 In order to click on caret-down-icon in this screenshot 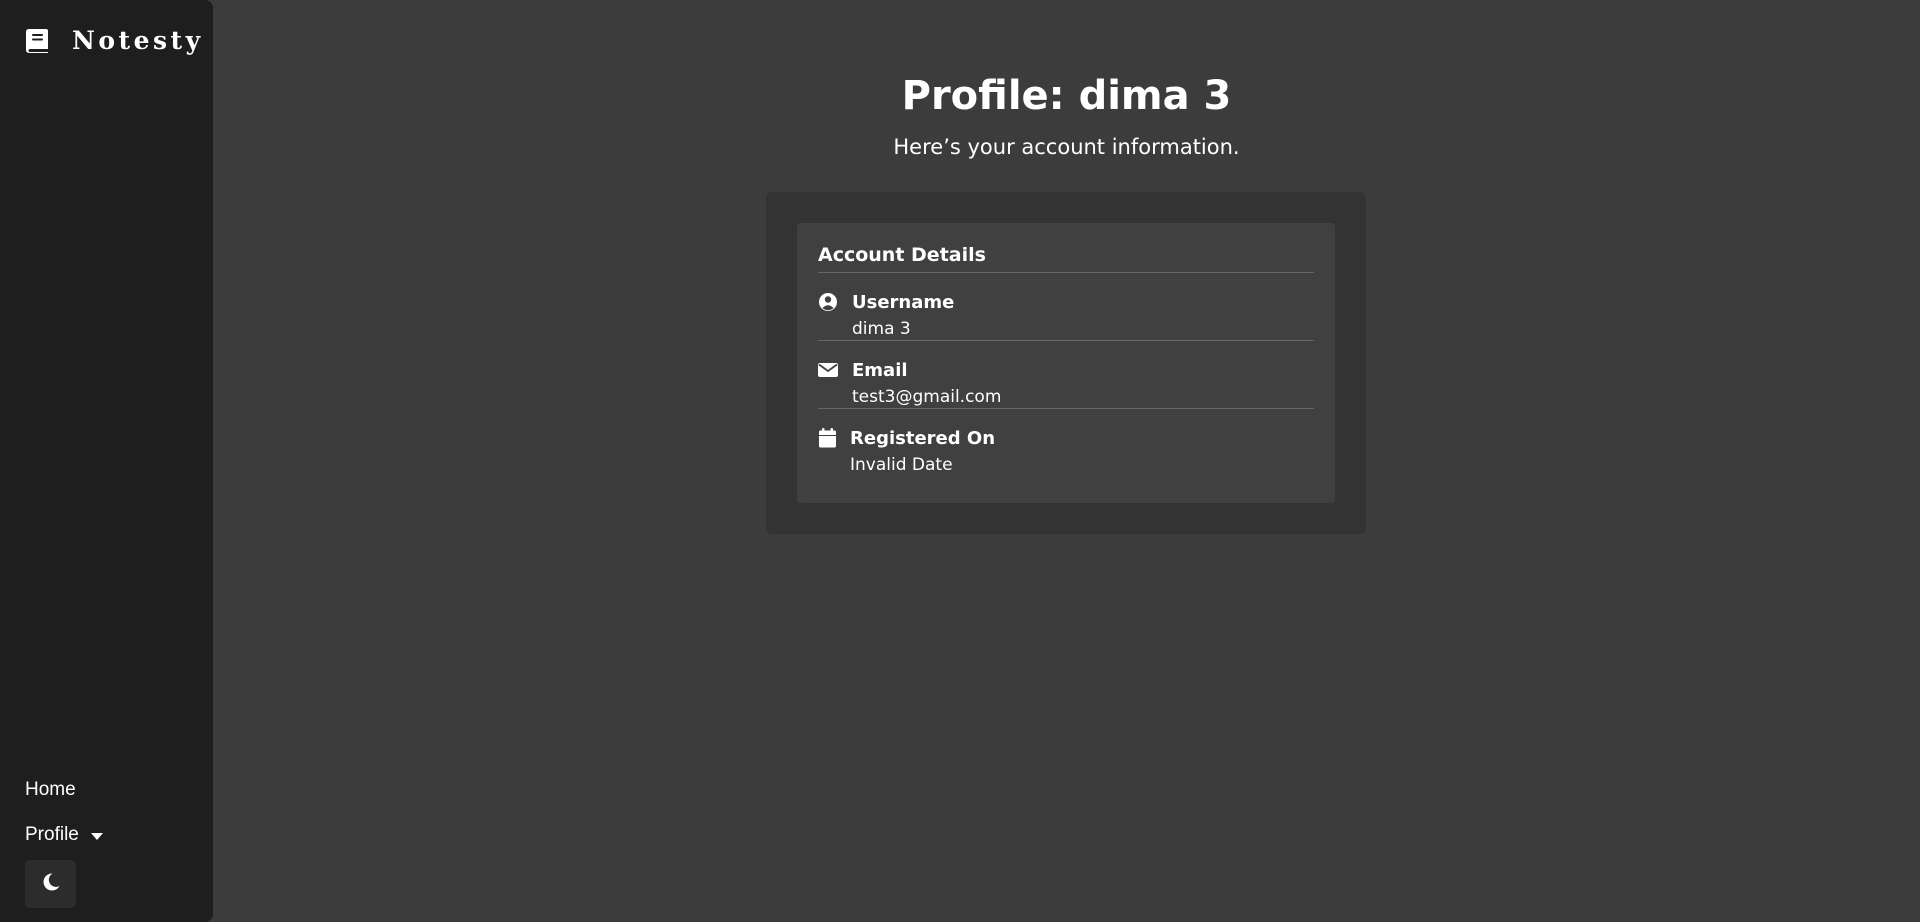, I will do `click(96, 836)`.